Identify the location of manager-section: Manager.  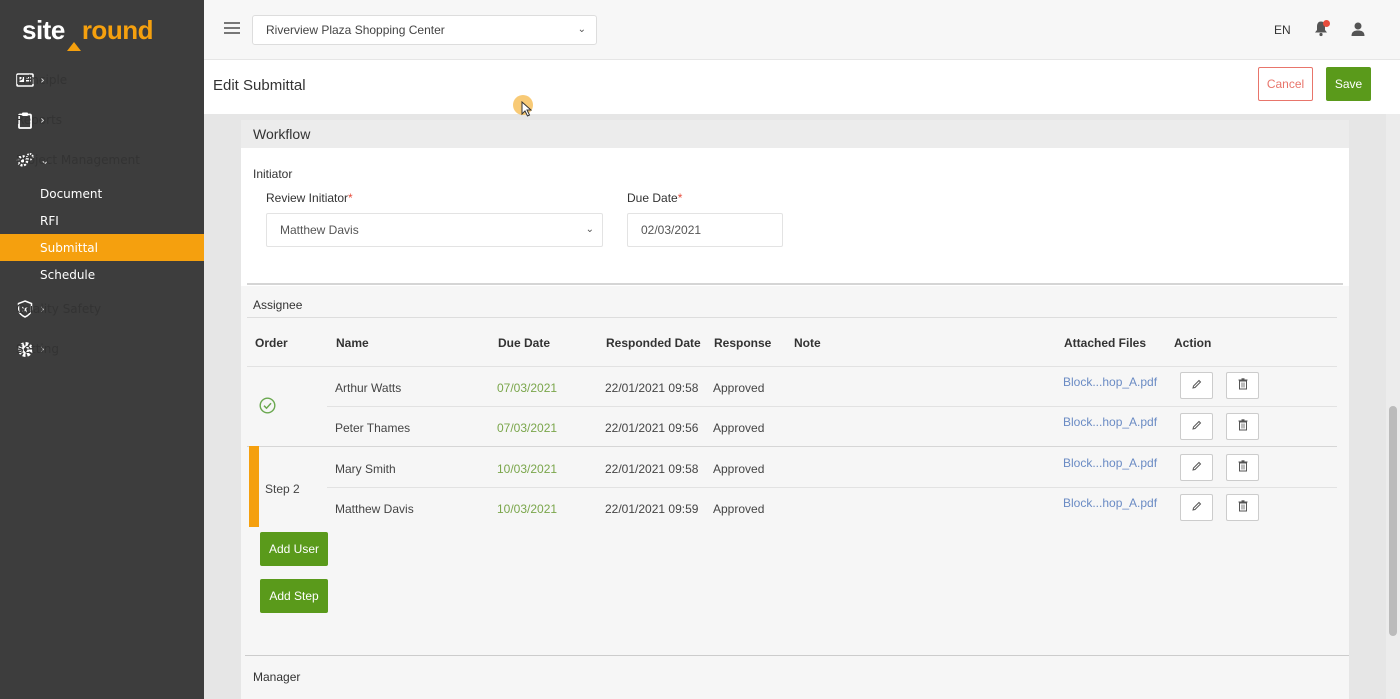
(795, 677).